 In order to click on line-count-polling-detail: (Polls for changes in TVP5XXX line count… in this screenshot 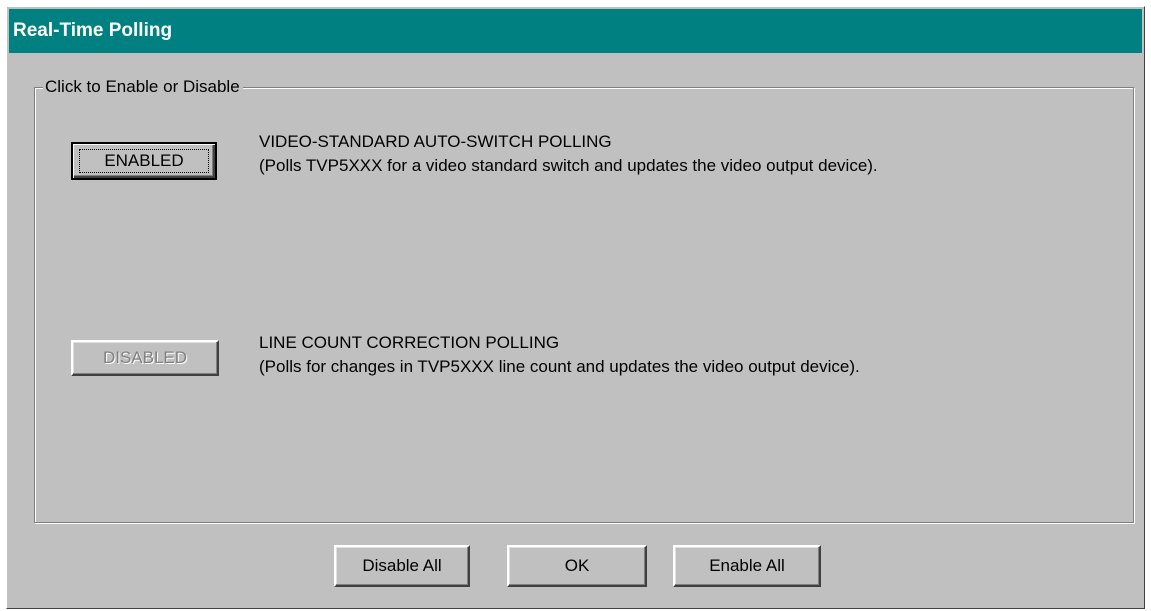, I will do `click(559, 366)`.